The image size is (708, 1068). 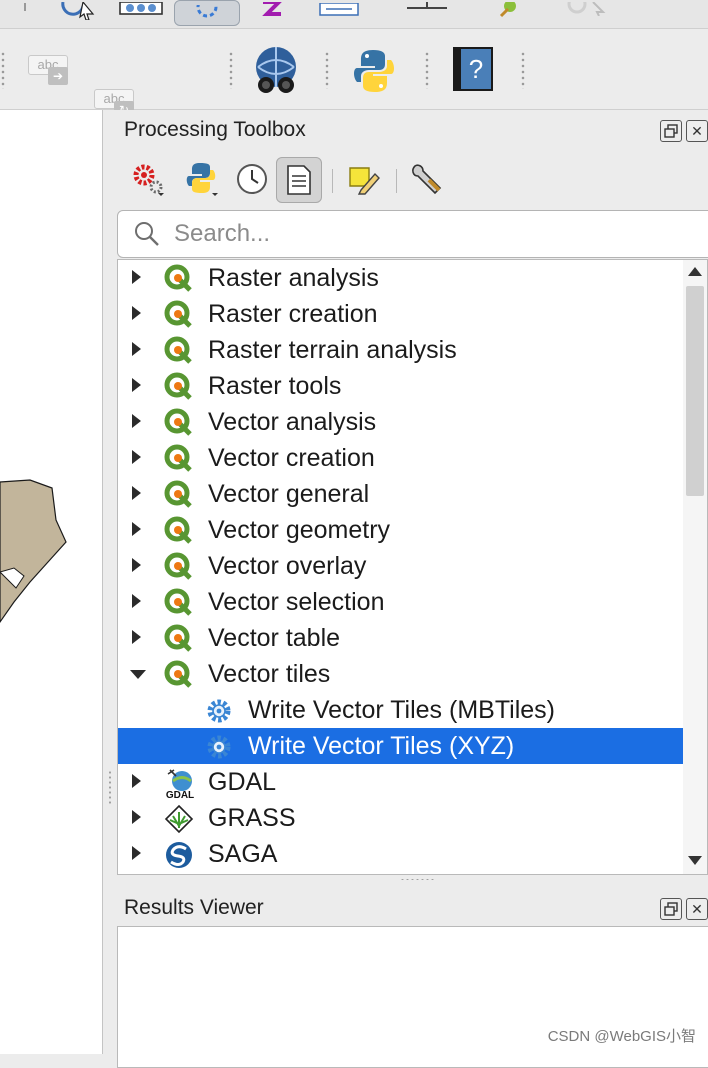 I want to click on provider-group-item: Vector table, so click(x=401, y=638).